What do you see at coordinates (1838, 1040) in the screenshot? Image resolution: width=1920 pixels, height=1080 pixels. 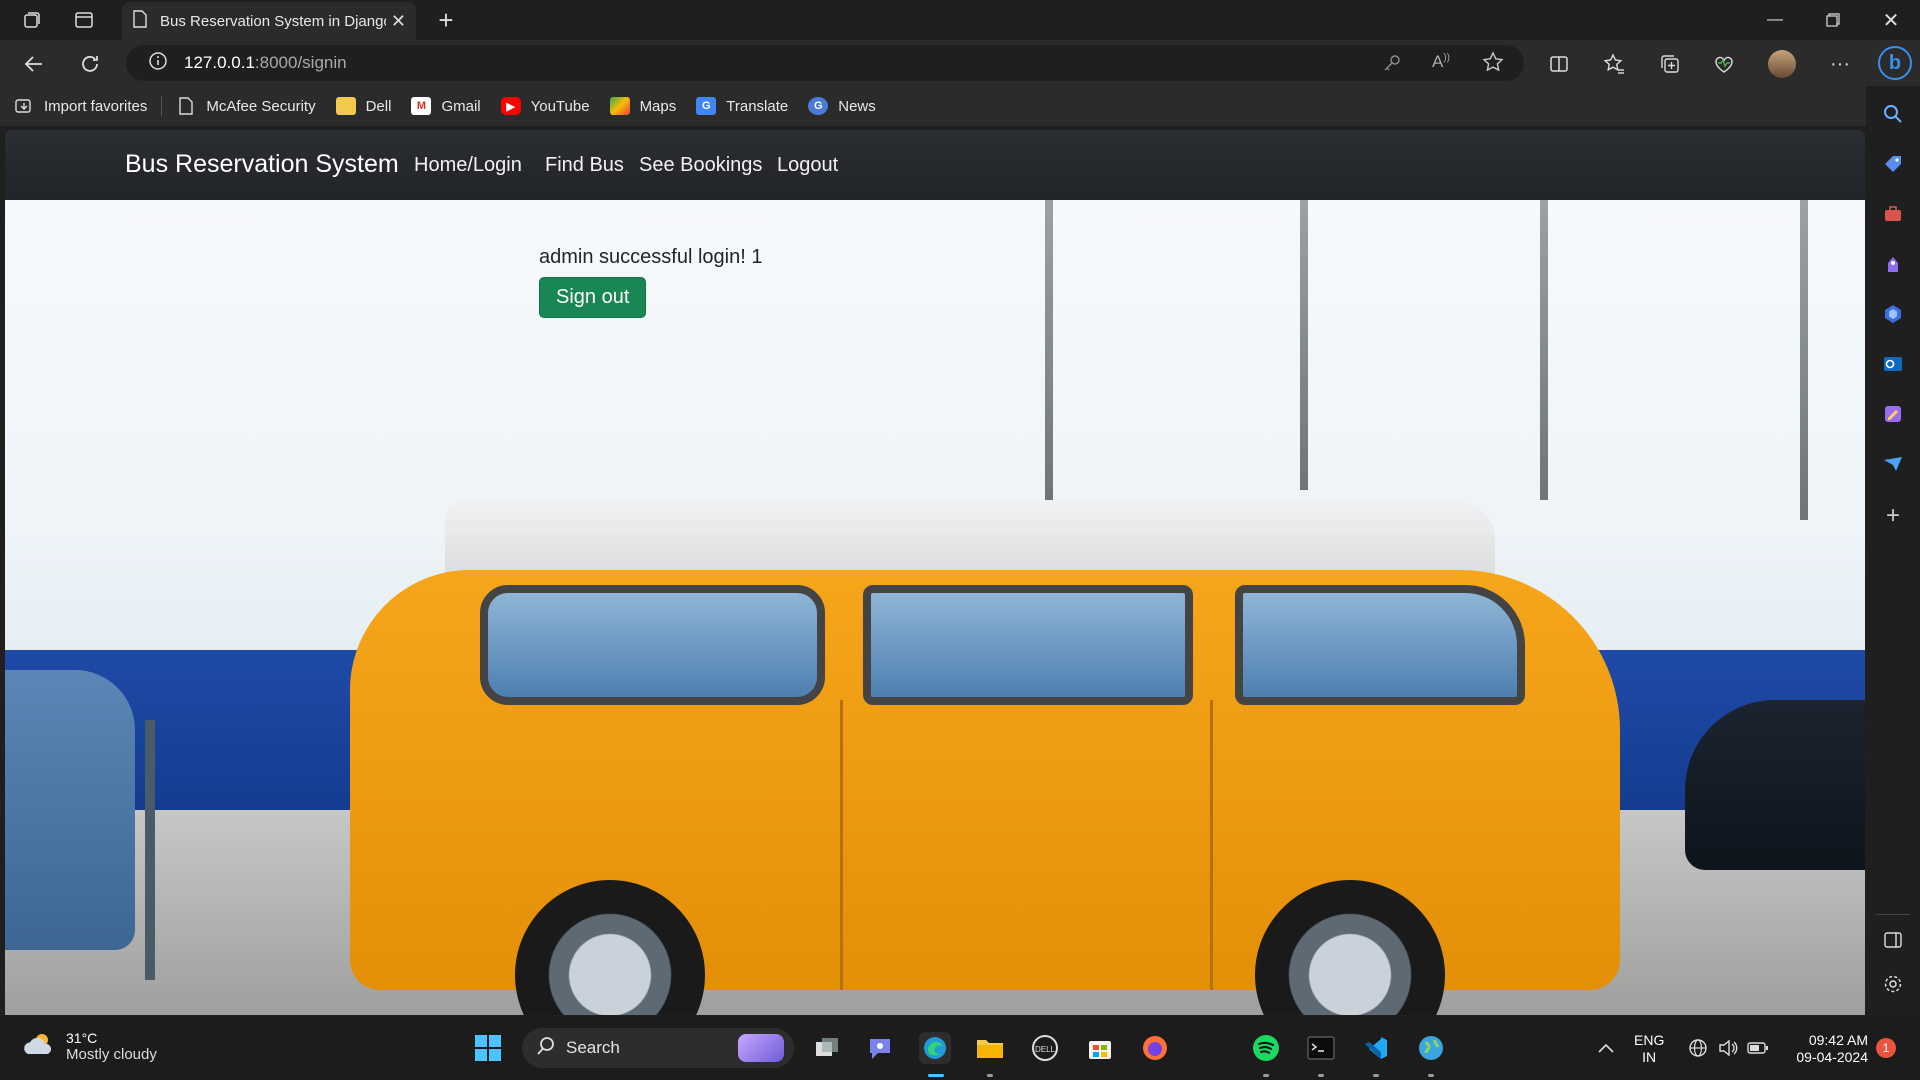 I see `clock-time: 09:42 AM` at bounding box center [1838, 1040].